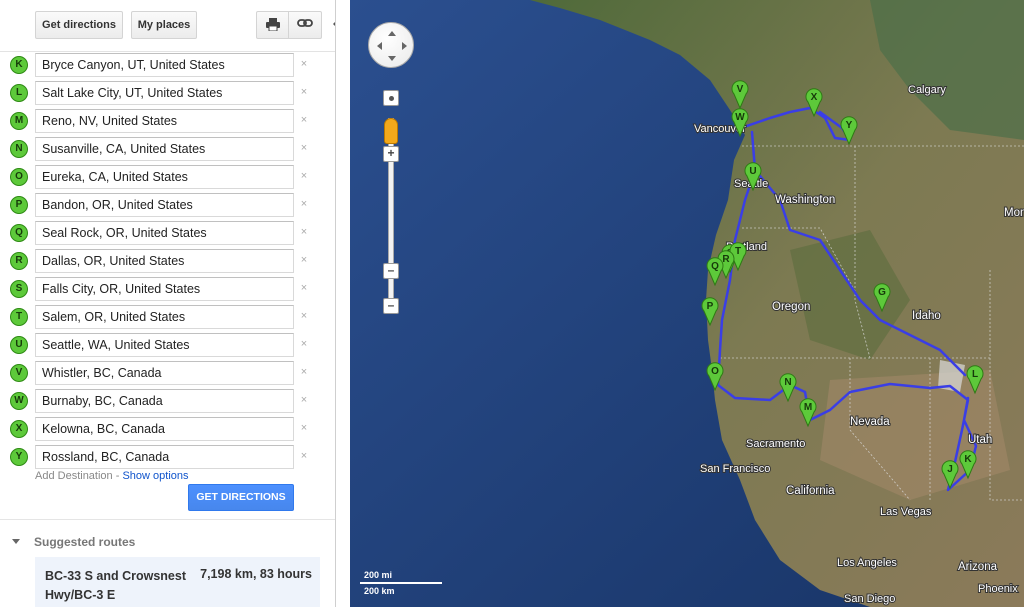 The height and width of the screenshot is (607, 1024). What do you see at coordinates (927, 90) in the screenshot?
I see `map-label: Calgary` at bounding box center [927, 90].